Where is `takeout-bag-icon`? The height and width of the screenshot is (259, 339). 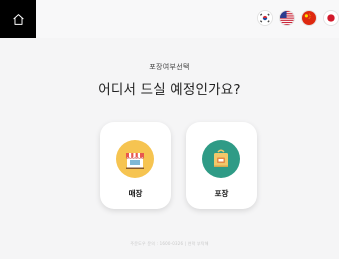 takeout-bag-icon is located at coordinates (221, 158).